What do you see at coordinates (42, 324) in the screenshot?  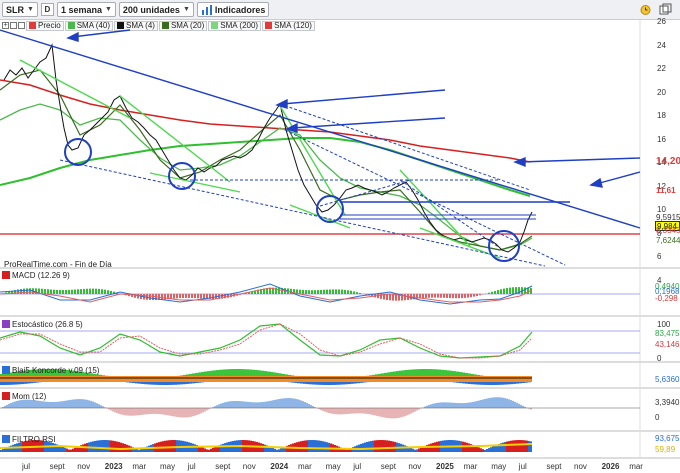 I see `indicator-panel-title: Estocástico (26.8 5)` at bounding box center [42, 324].